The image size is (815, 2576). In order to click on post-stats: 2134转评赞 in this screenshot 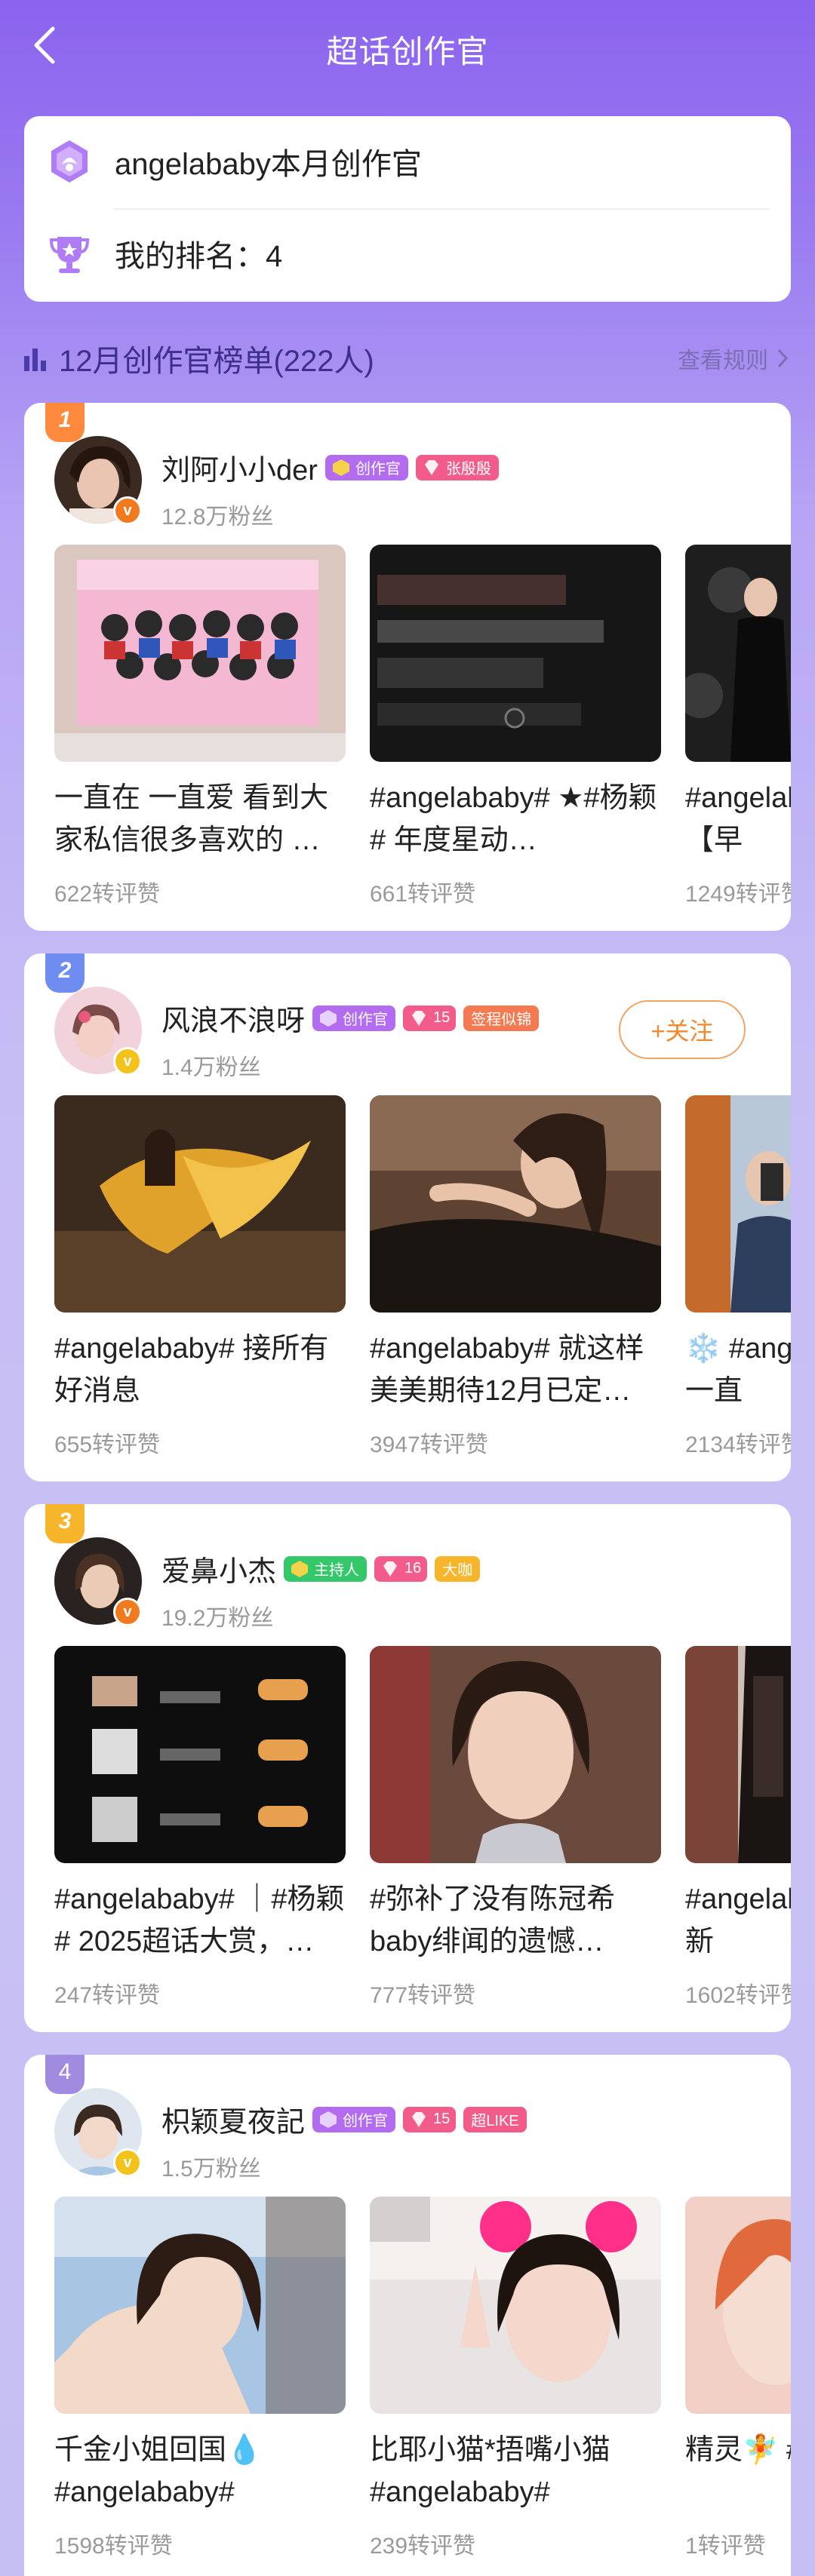, I will do `click(738, 1444)`.